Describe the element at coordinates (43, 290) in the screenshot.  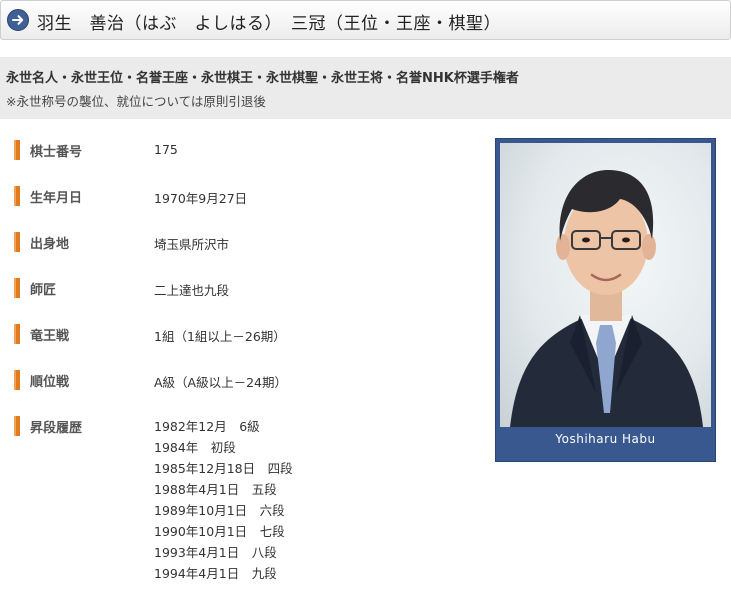
I see `row-label: 師匠` at that location.